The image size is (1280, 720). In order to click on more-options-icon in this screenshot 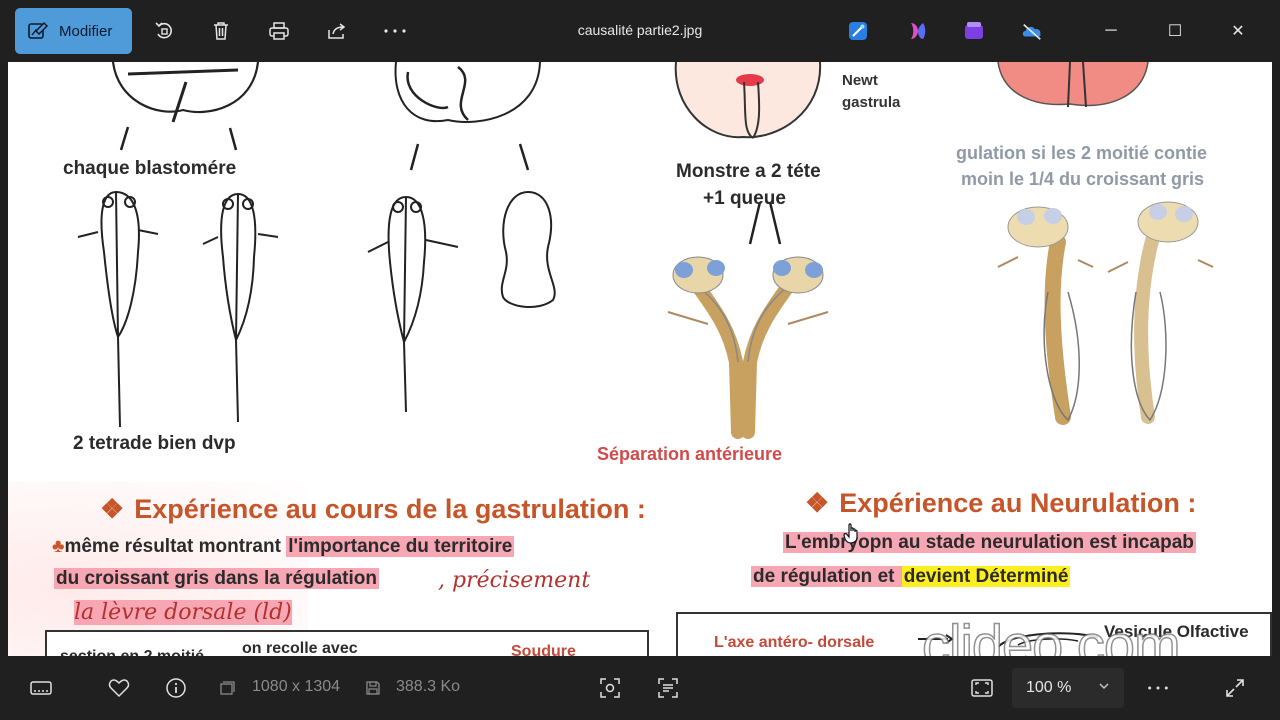, I will do `click(1158, 688)`.